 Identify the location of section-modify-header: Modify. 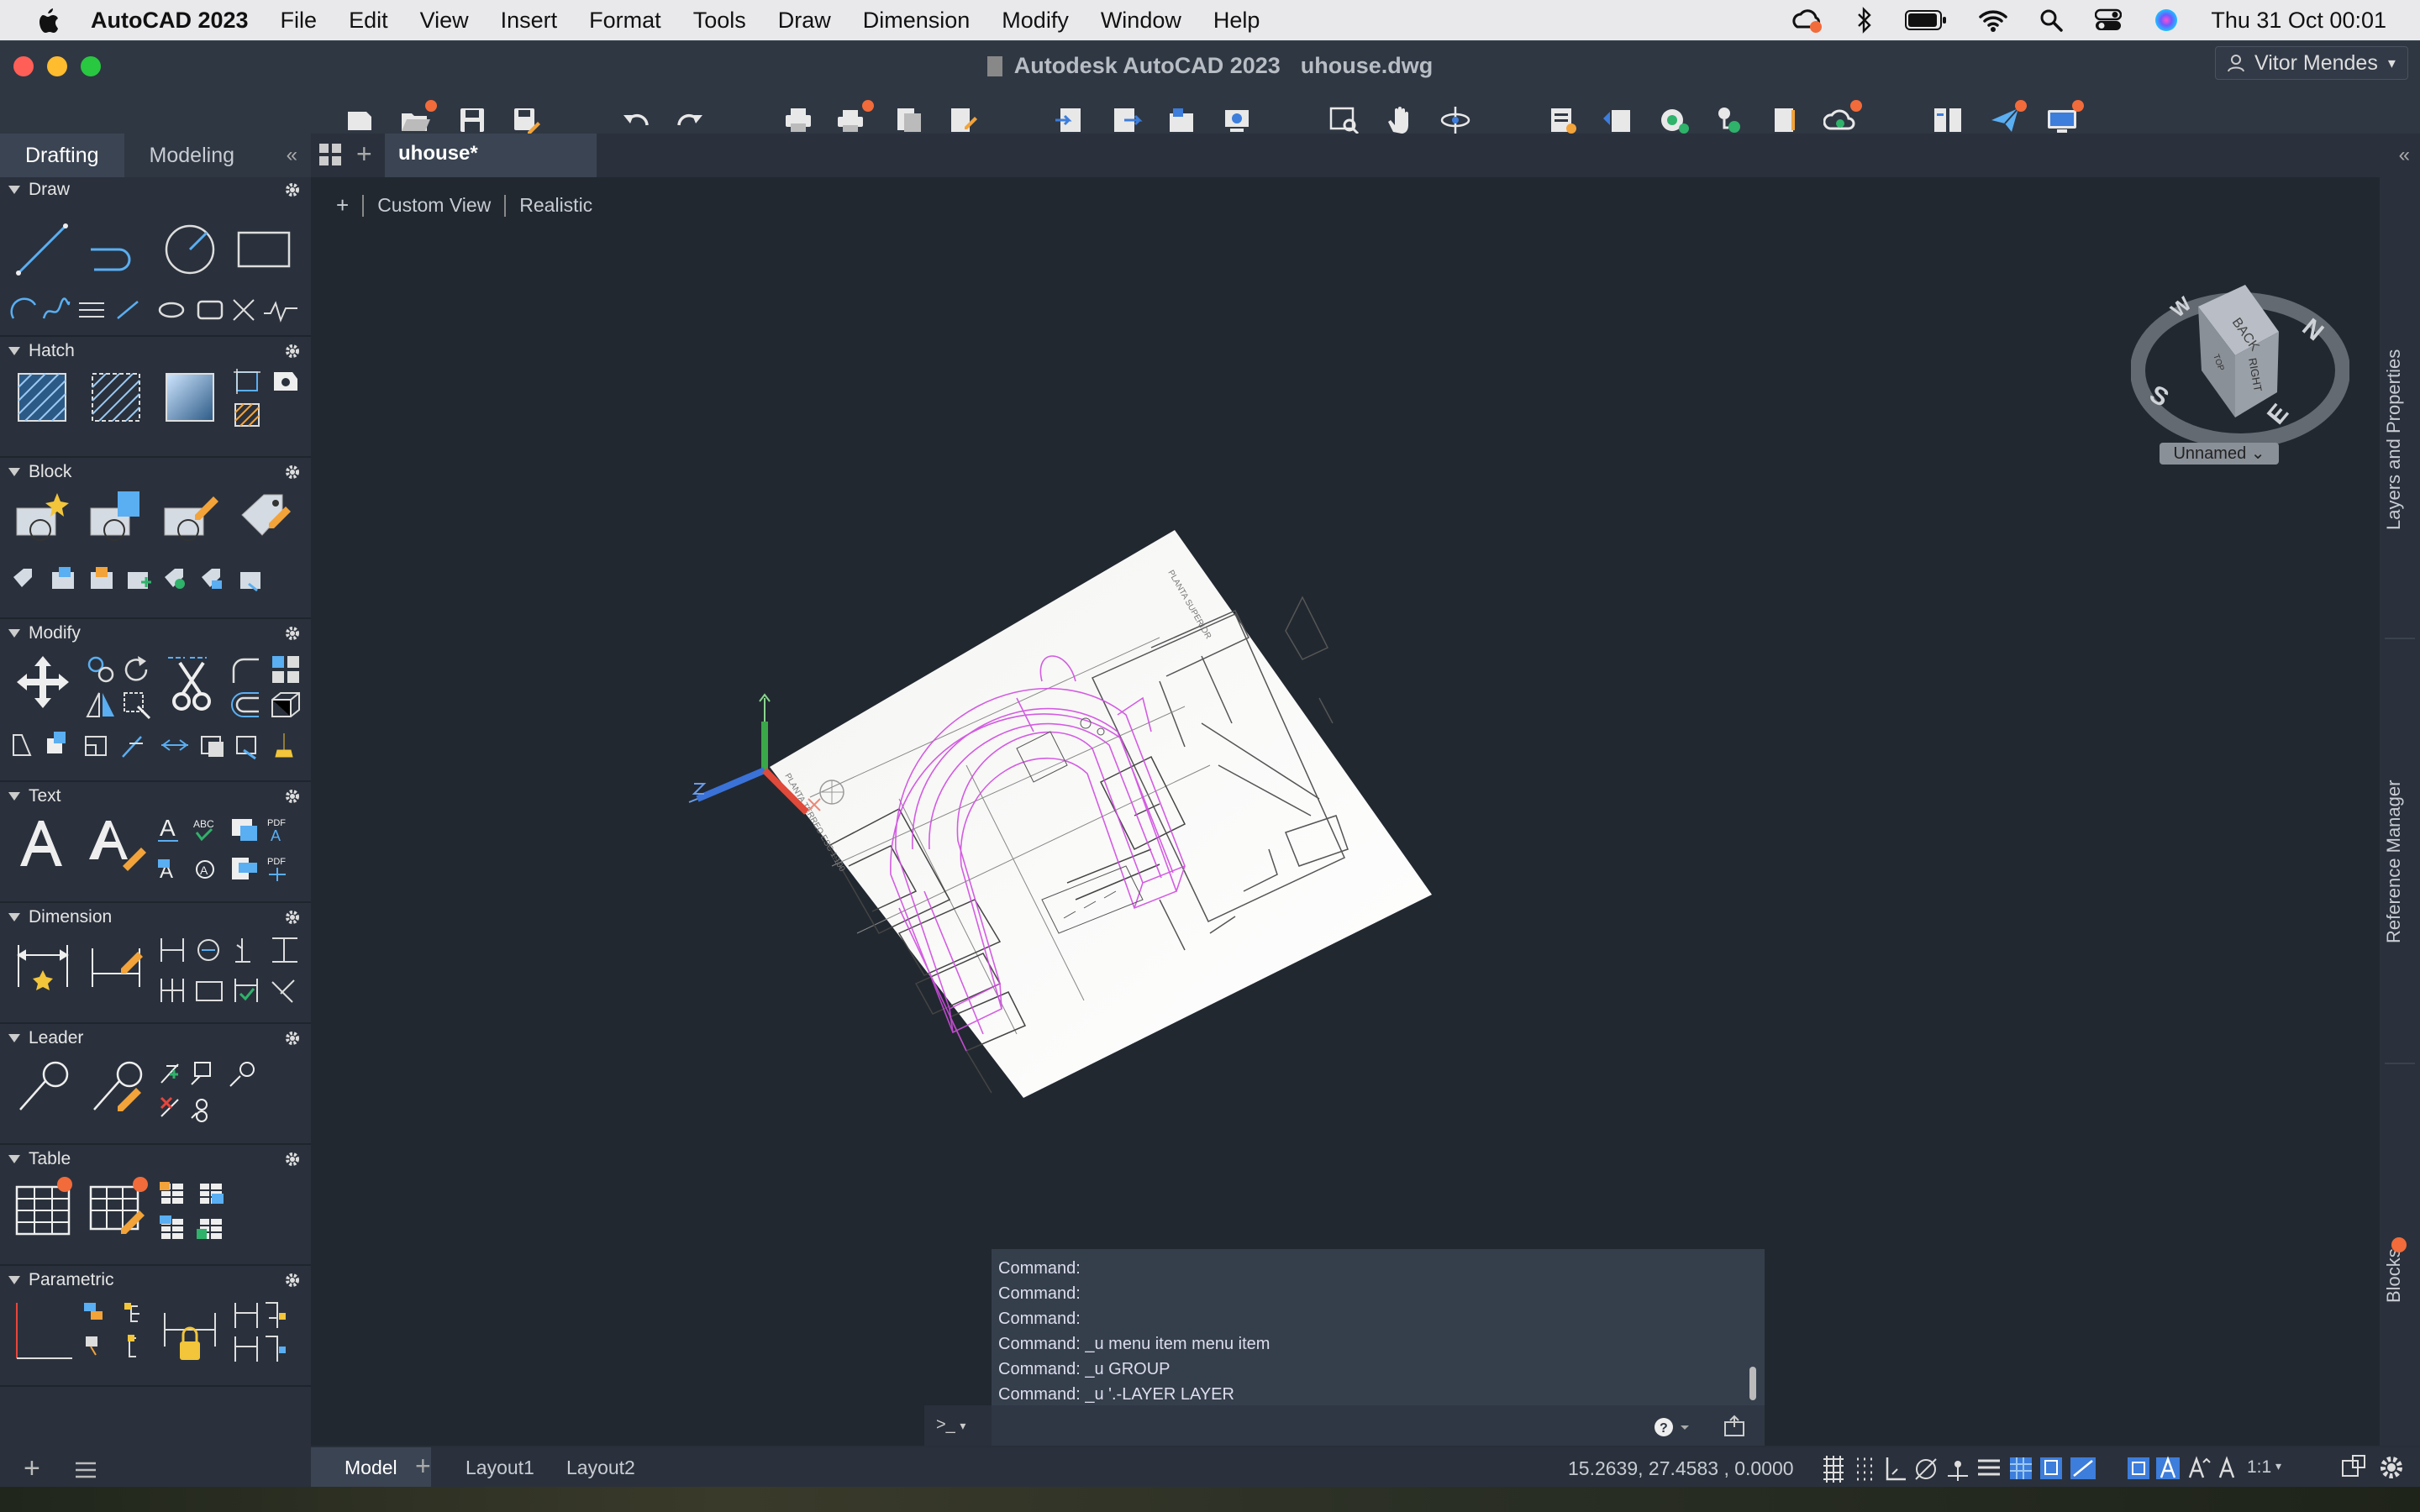
(155, 633).